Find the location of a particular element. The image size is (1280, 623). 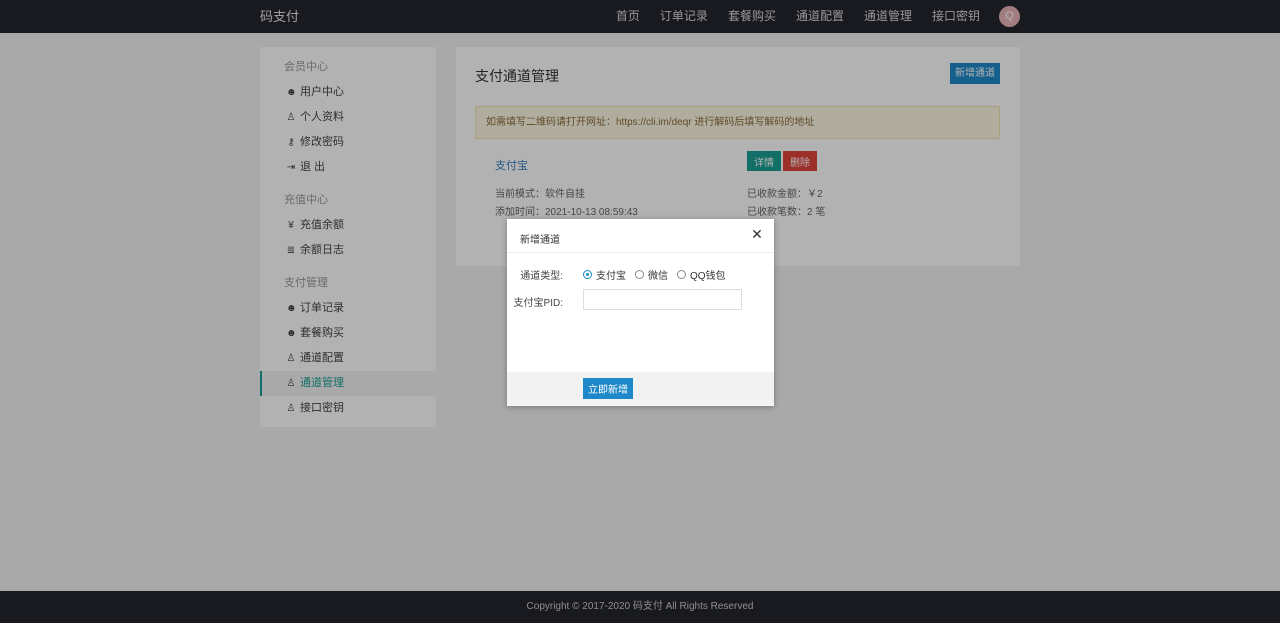

pid-label: 支付宝PID: is located at coordinates (538, 303).